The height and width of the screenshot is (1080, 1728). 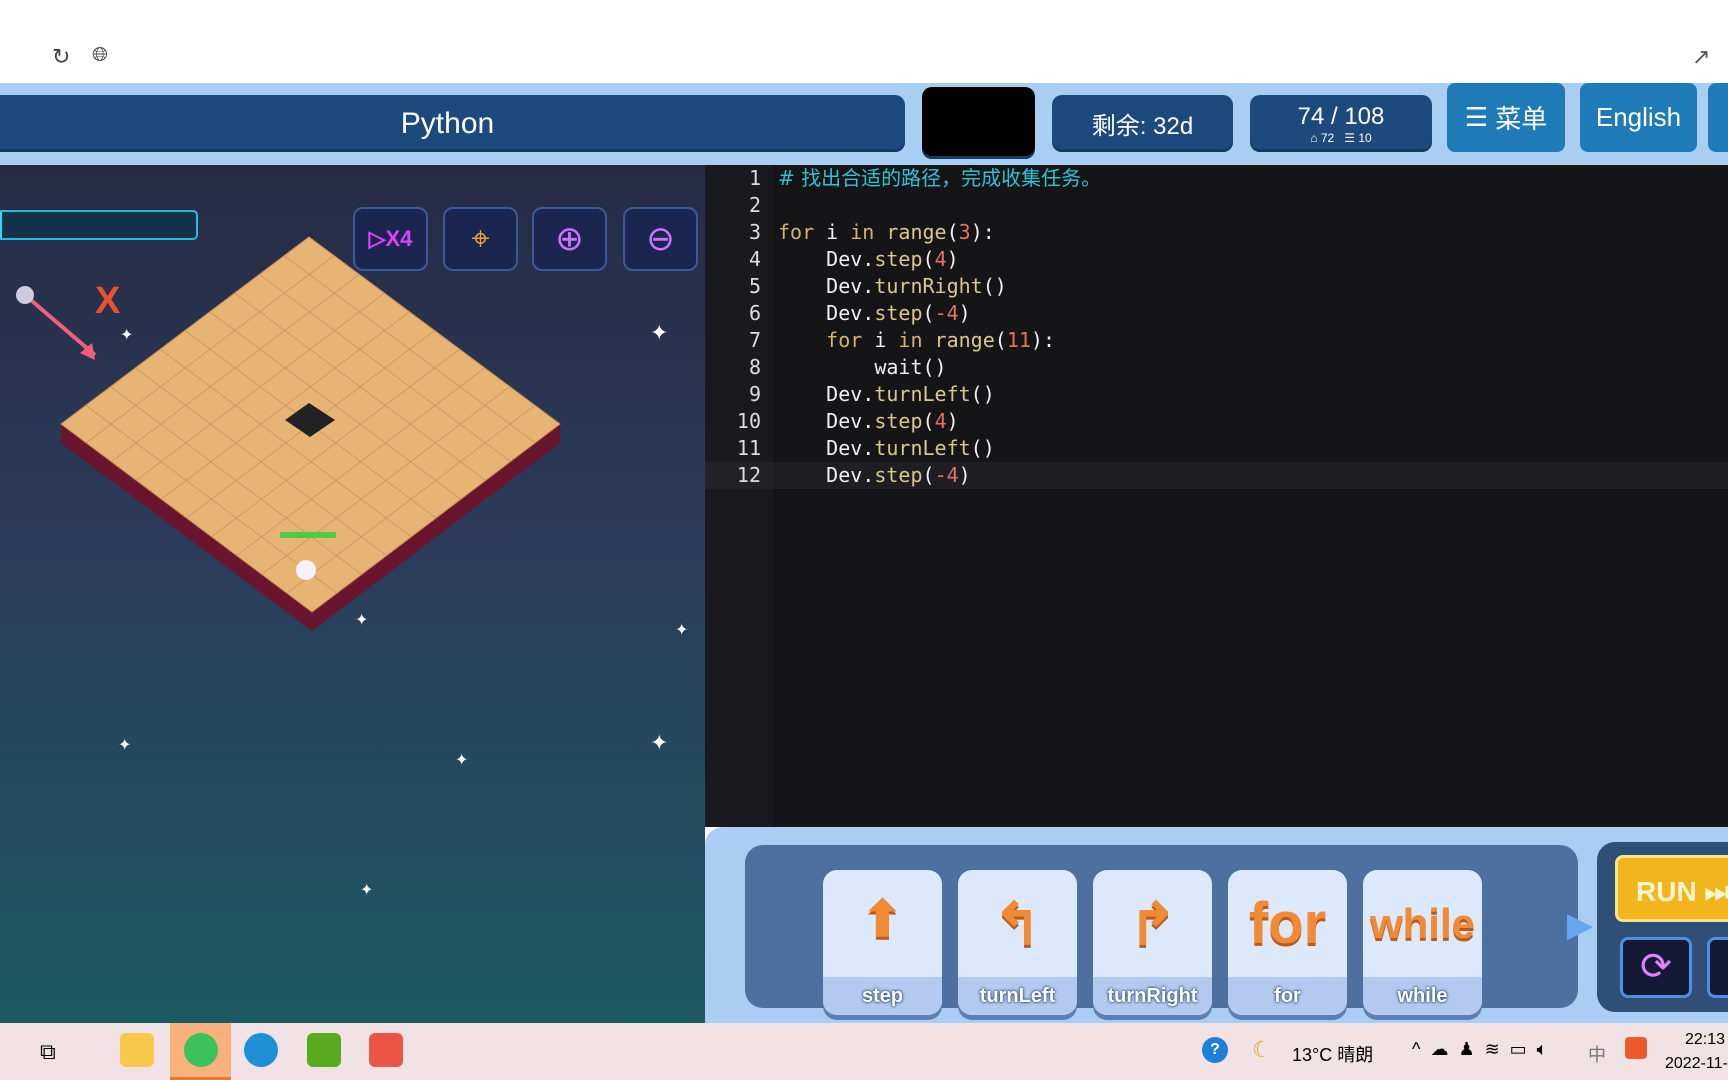 I want to click on browser-toolbar: ↻ 🌐︎ ↗, so click(x=864, y=41).